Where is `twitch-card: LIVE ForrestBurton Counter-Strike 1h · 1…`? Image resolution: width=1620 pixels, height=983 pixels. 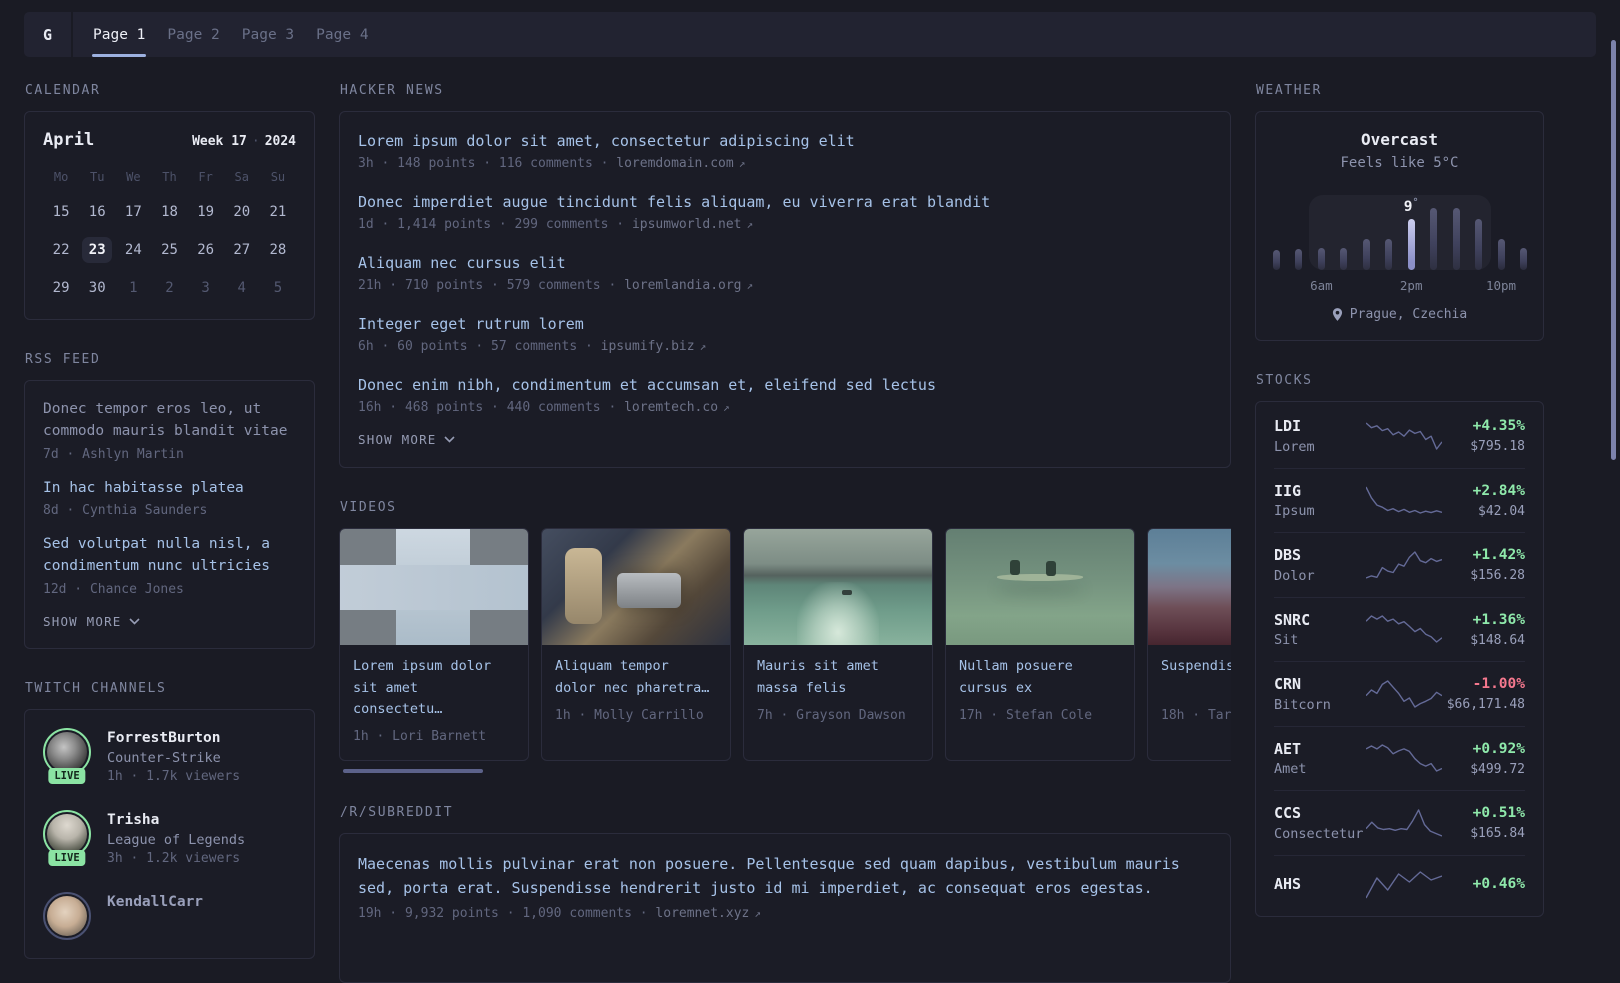 twitch-card: LIVE ForrestBurton Counter-Strike 1h · 1… is located at coordinates (169, 834).